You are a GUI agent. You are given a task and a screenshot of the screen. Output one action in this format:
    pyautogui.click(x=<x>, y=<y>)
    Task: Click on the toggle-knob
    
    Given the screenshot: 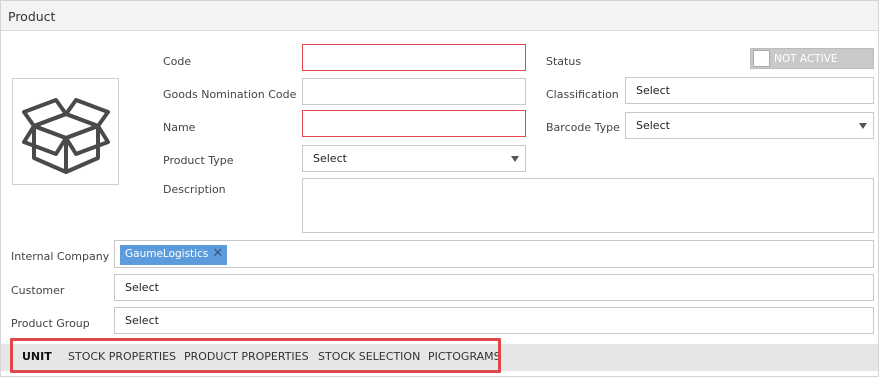 What is the action you would take?
    pyautogui.click(x=761, y=58)
    